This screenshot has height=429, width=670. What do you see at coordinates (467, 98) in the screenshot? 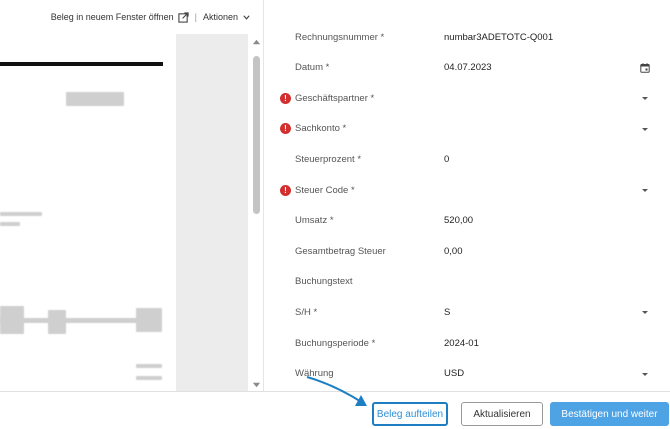
I see `field-business-partner: ! Geschäftspartner *` at bounding box center [467, 98].